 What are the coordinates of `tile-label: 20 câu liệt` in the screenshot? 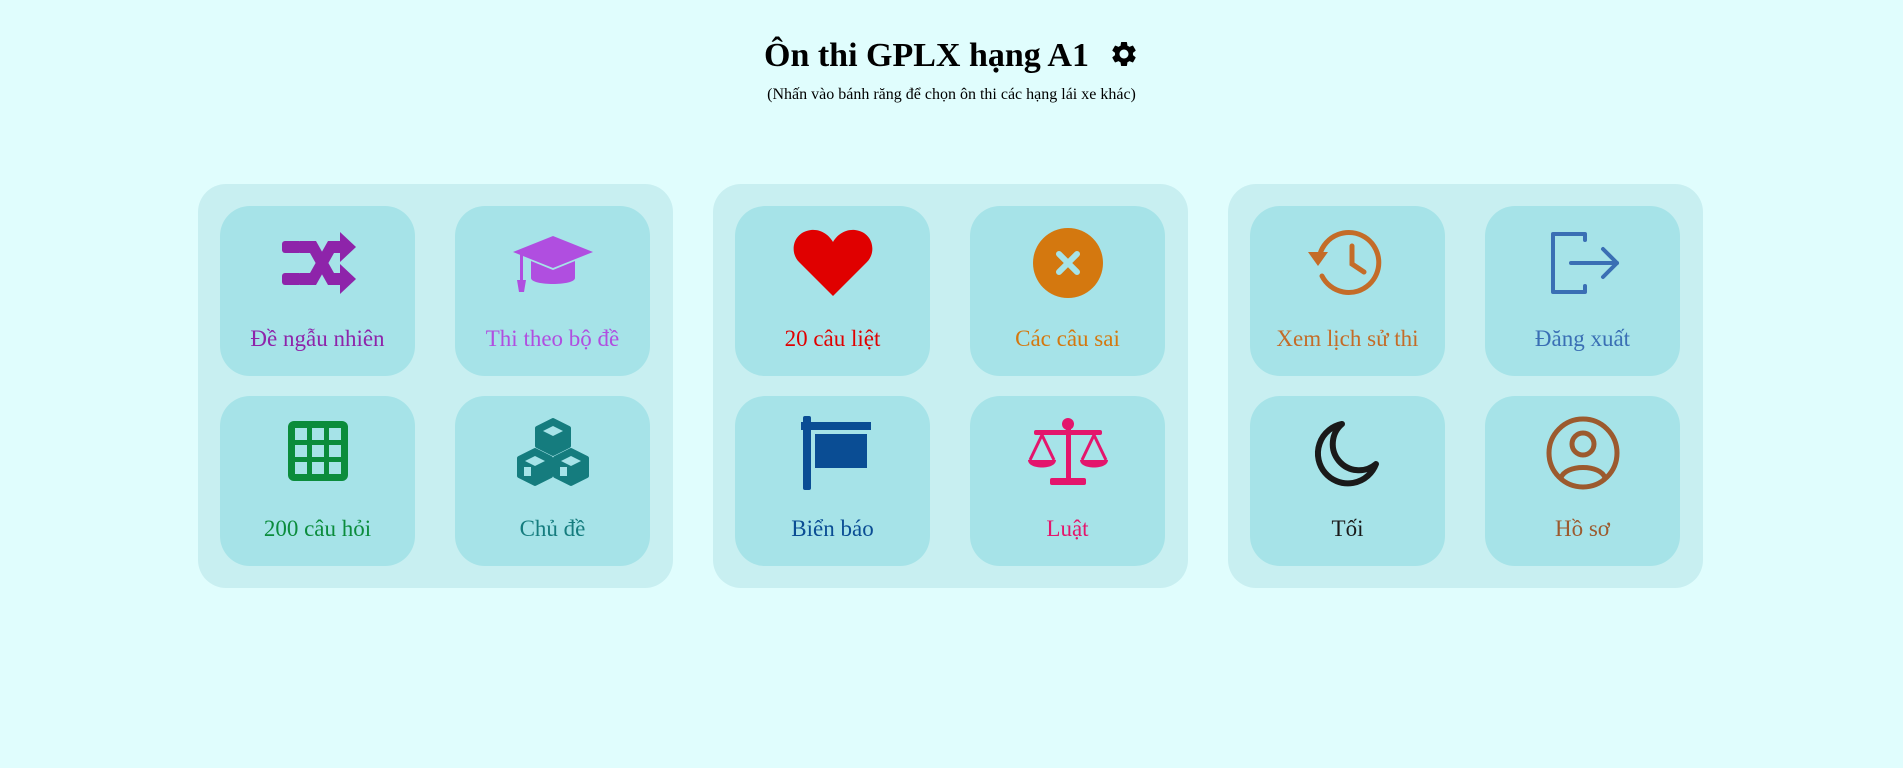 It's located at (832, 338).